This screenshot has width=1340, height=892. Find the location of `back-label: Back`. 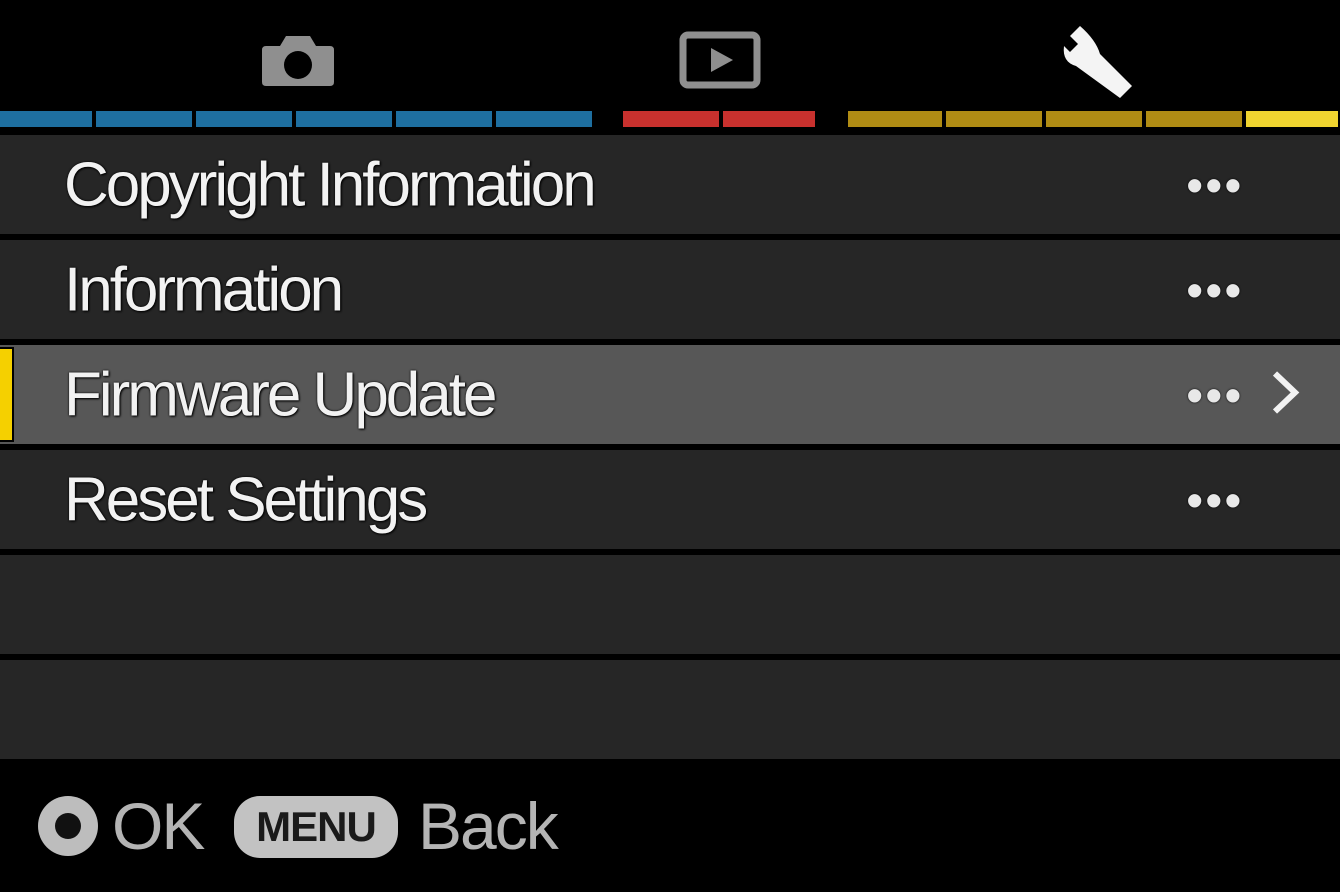

back-label: Back is located at coordinates (488, 826).